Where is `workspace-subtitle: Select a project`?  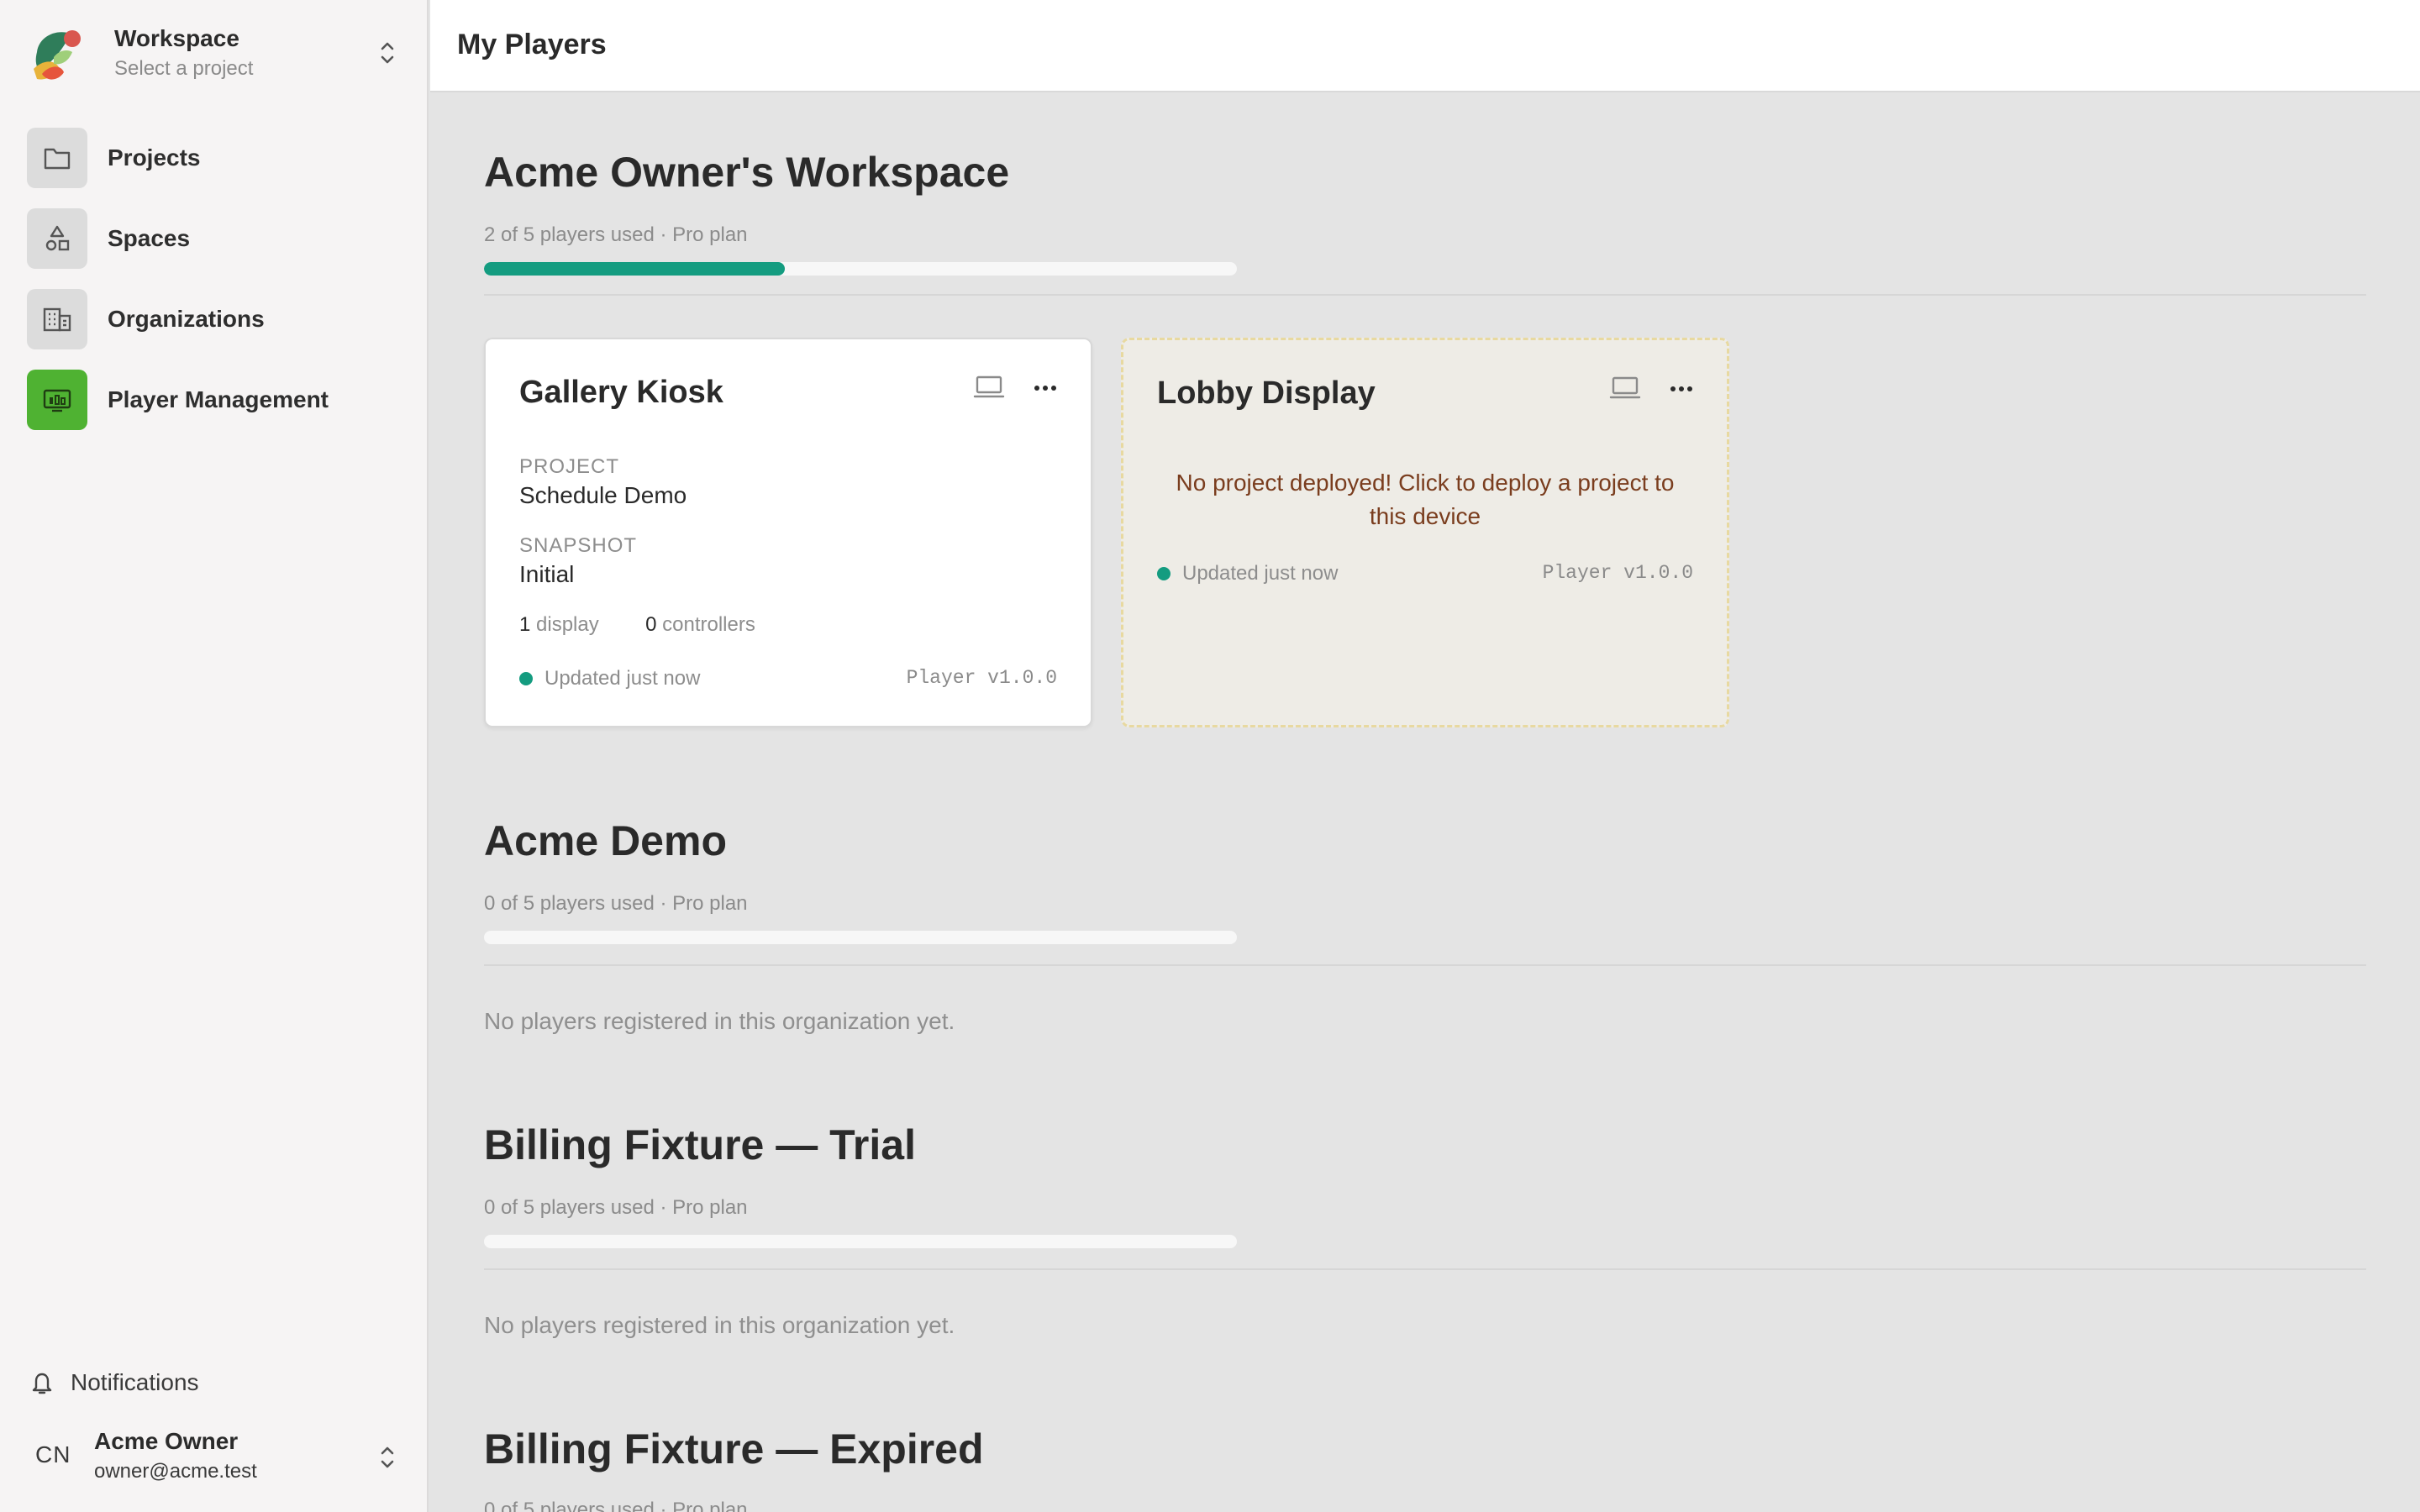 workspace-subtitle: Select a project is located at coordinates (184, 68).